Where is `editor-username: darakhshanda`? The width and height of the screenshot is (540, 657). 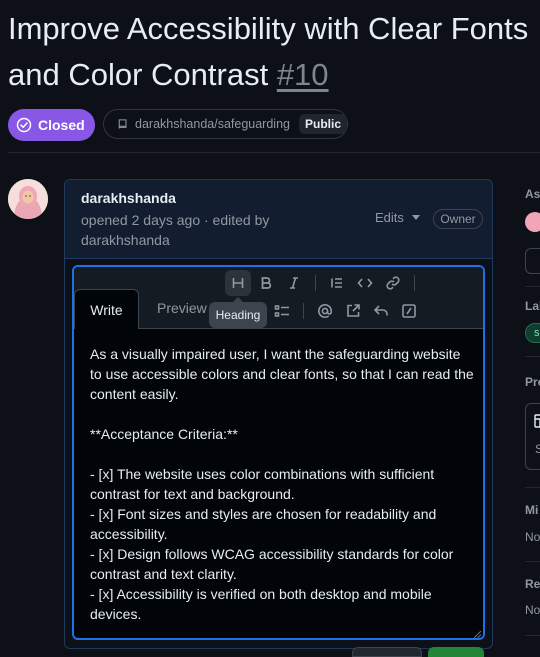
editor-username: darakhshanda is located at coordinates (191, 240).